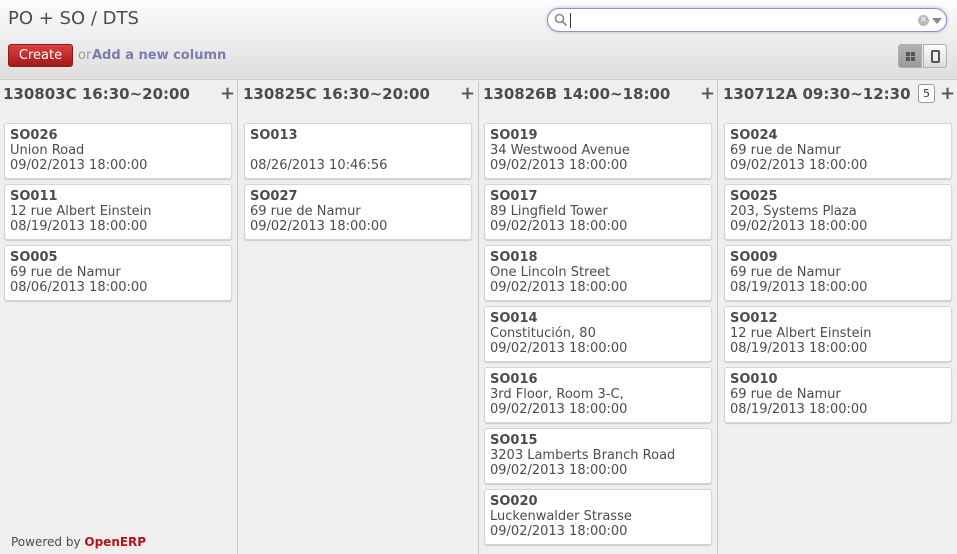 This screenshot has height=554, width=957. What do you see at coordinates (549, 211) in the screenshot?
I see `card-address: 89 Lingfield Tower` at bounding box center [549, 211].